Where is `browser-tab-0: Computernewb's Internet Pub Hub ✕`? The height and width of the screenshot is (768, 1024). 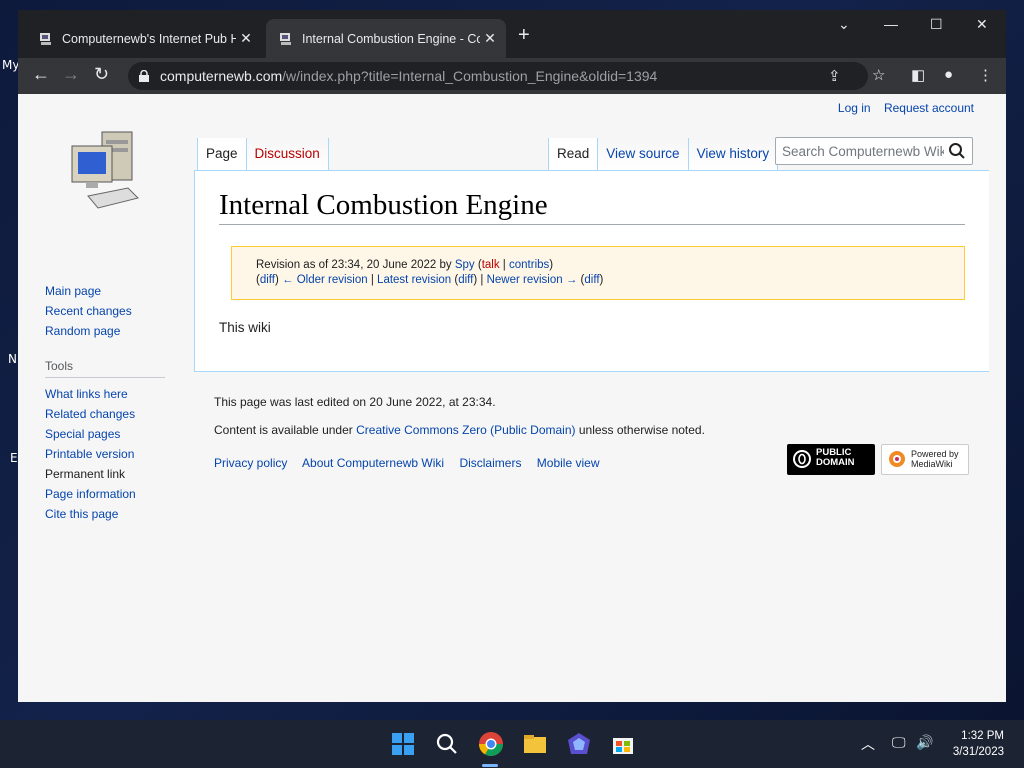 browser-tab-0: Computernewb's Internet Pub Hub ✕ is located at coordinates (144, 38).